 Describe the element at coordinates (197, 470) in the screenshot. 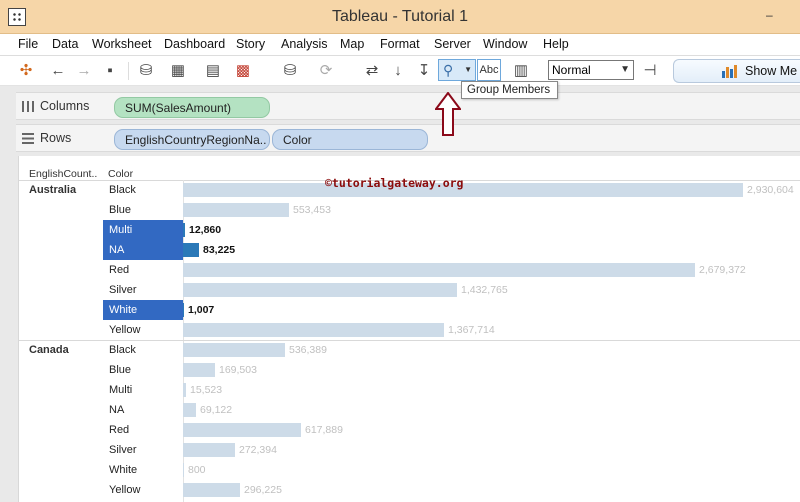

I see `bar-value-label: 800` at that location.